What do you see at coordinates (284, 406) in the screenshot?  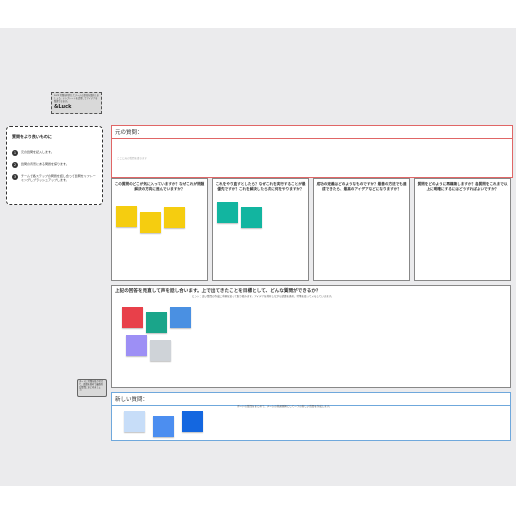 I see `new-question-subtitle: ボードの質問をまとめて、チームの共通理解として一つの新しい質問を作成します。` at bounding box center [284, 406].